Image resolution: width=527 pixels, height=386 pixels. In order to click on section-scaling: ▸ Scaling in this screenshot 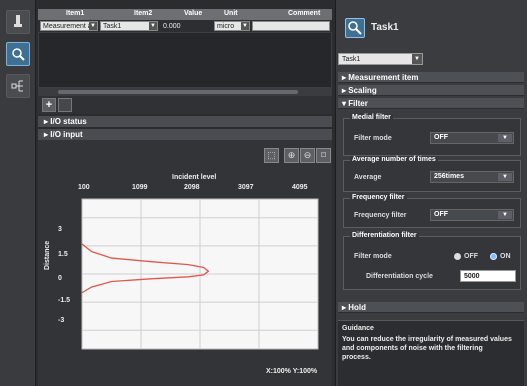, I will do `click(431, 90)`.